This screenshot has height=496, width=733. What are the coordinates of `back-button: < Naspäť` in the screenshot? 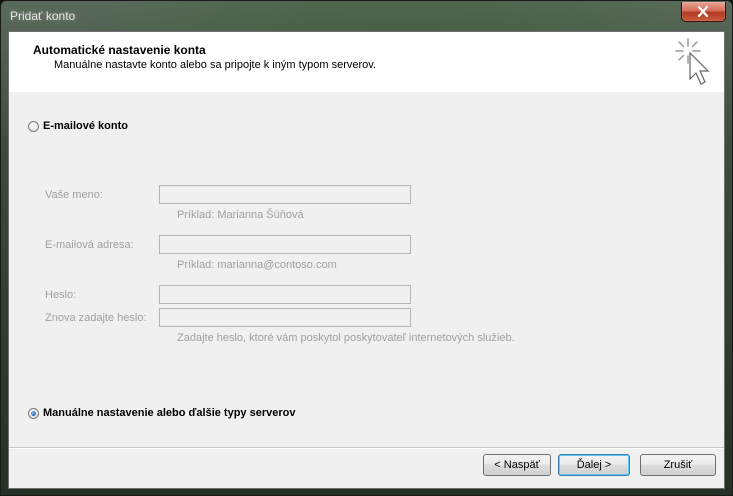 It's located at (517, 465).